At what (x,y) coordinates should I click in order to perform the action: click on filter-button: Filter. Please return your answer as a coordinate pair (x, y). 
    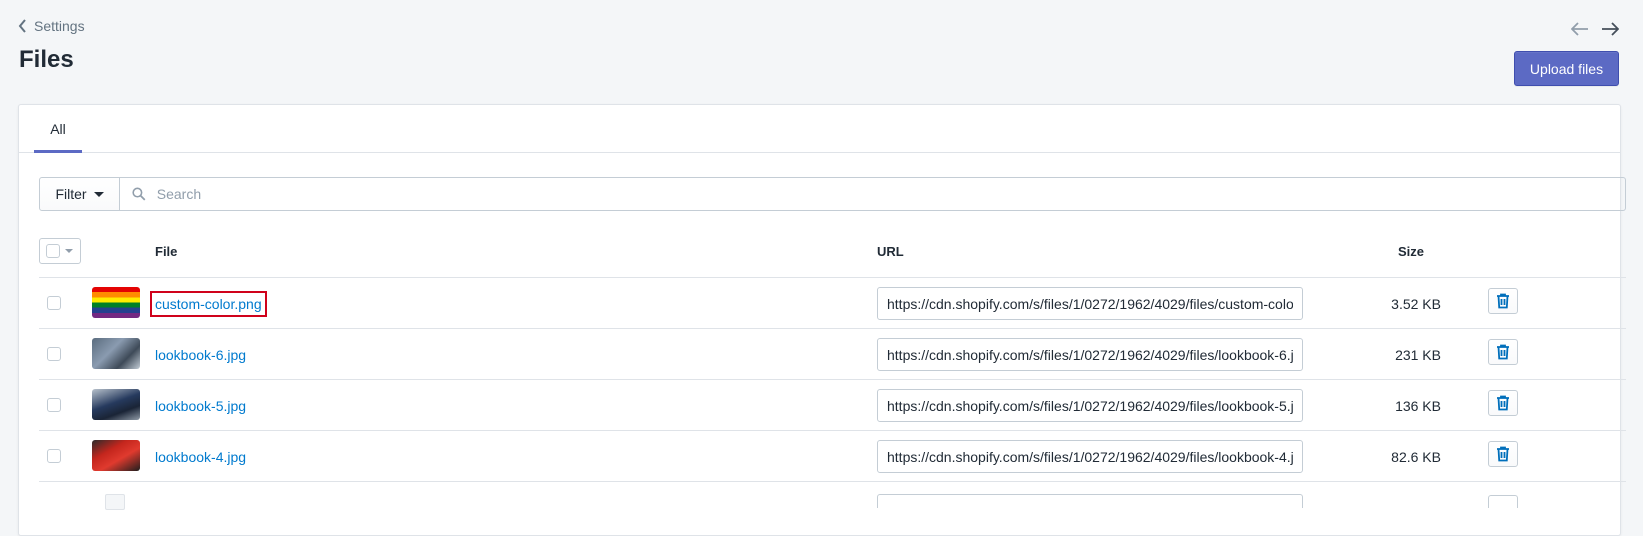
    Looking at the image, I should click on (79, 194).